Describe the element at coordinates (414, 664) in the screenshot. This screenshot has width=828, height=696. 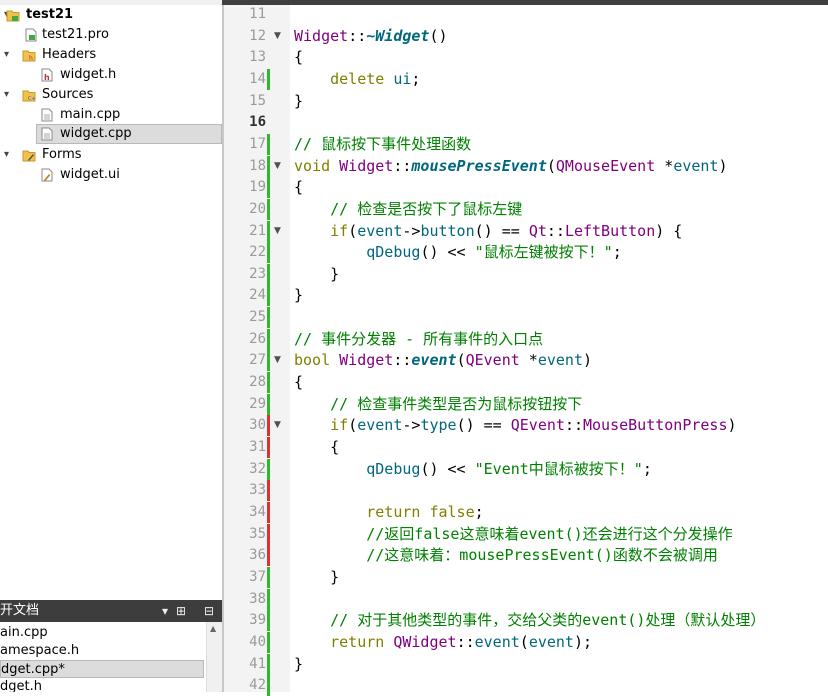
I see `code-line: 41}` at that location.